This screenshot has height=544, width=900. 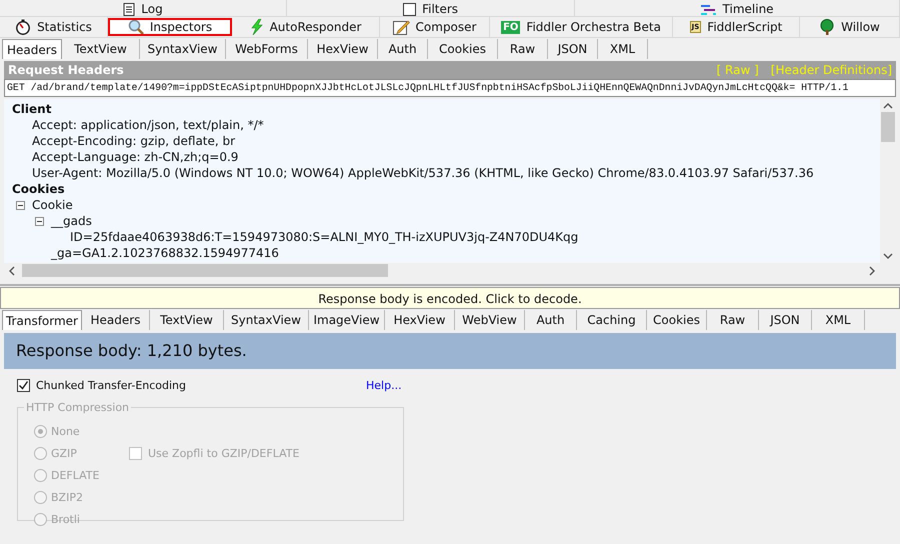 What do you see at coordinates (450, 88) in the screenshot?
I see `request-line-field: GET /ad/brand/template/1490?m=ippDStEcASiptpnUHDpopnXJJbtHcLotJLSLcJQpnLHLtfJUSfnpbtniHSAcfpSboLJiiQHEnnQEWAQnDnniJvDAQynJmLcHtcQQ&k= HTTP/1.1` at bounding box center [450, 88].